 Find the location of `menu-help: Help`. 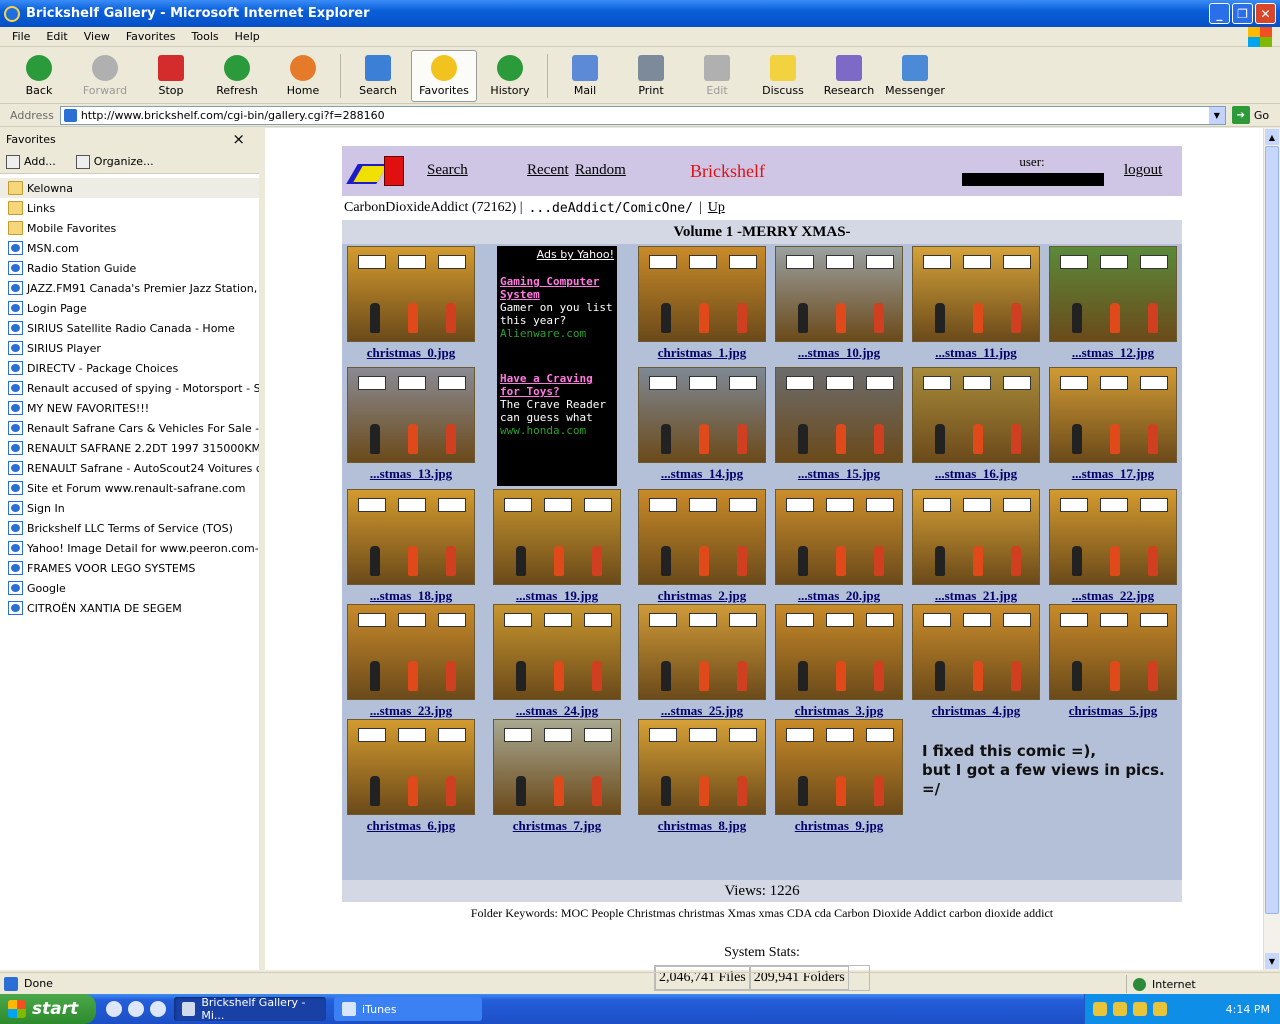

menu-help: Help is located at coordinates (247, 36).